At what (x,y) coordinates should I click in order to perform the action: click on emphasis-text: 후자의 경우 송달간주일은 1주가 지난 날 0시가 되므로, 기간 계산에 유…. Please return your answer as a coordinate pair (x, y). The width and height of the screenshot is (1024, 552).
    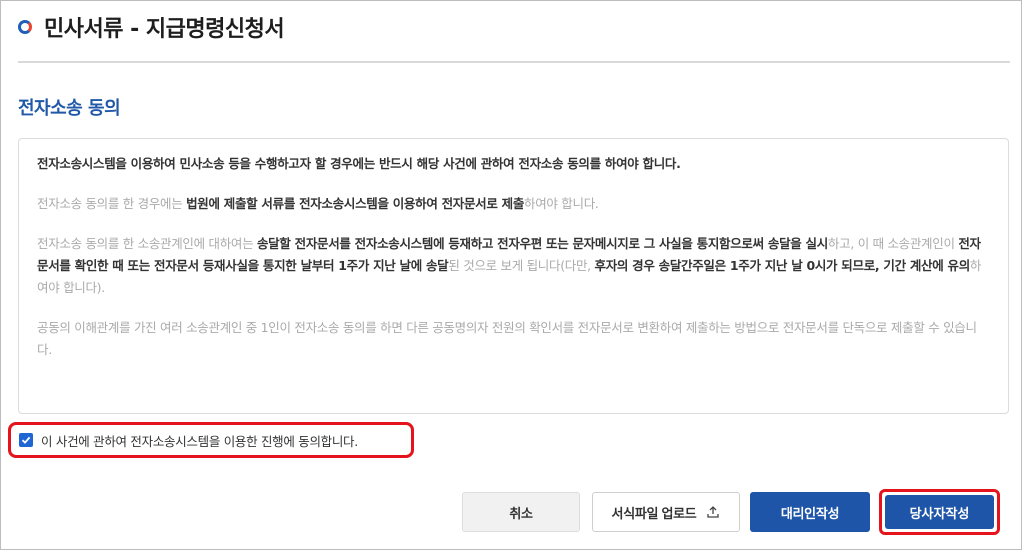
    Looking at the image, I should click on (782, 265).